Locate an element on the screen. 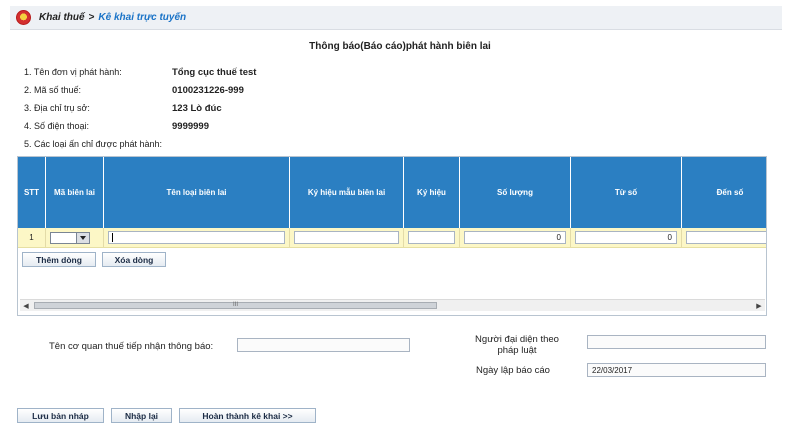 This screenshot has height=441, width=800. info-row-address: 3. Địa chỉ trụ sở: 123 Lò đúc is located at coordinates (140, 108).